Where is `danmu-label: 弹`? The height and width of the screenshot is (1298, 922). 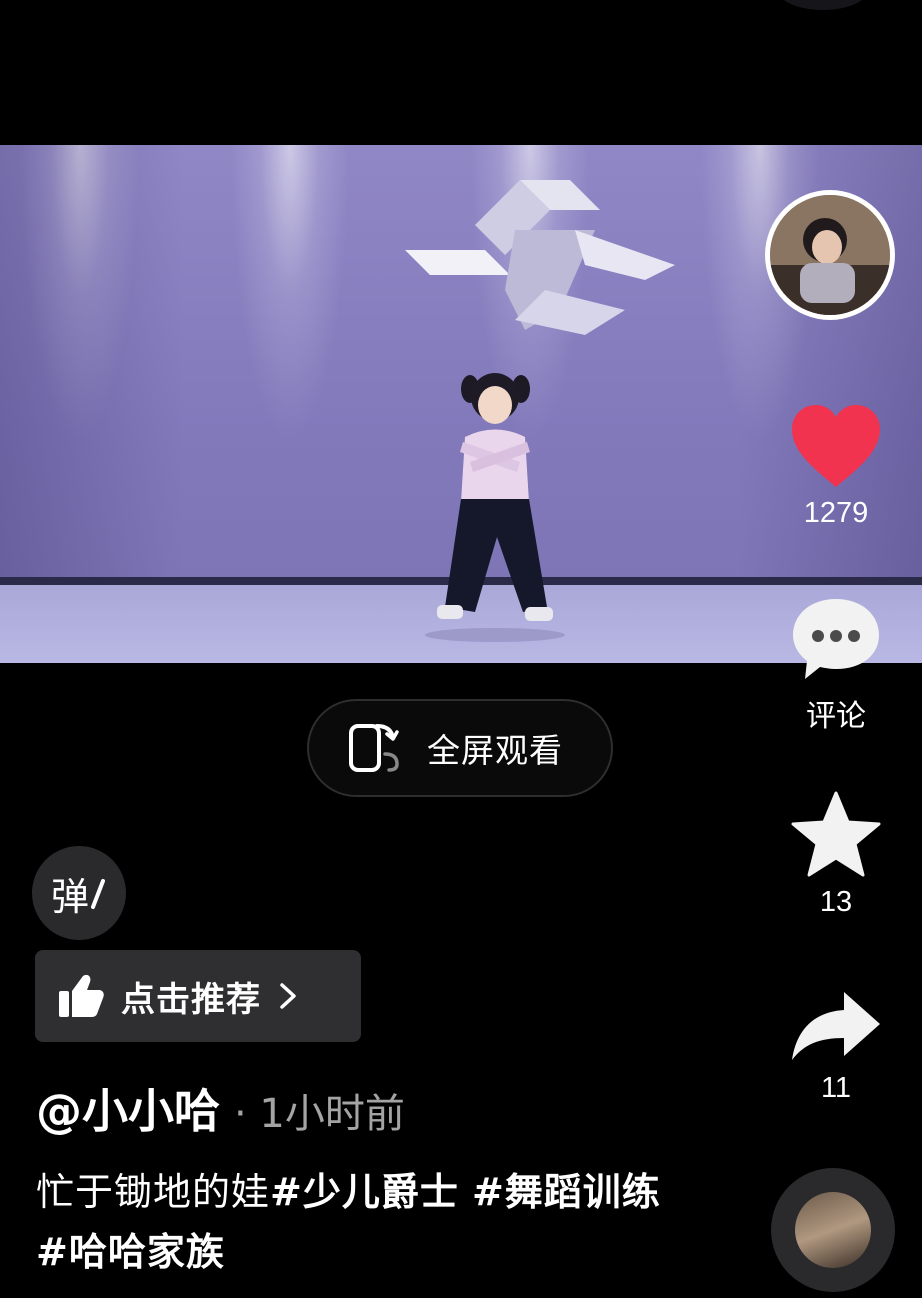
danmu-label: 弹 is located at coordinates (69, 896).